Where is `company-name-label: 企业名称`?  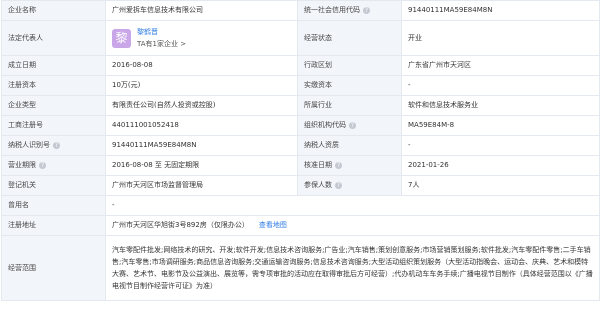 company-name-label: 企业名称 is located at coordinates (53, 10).